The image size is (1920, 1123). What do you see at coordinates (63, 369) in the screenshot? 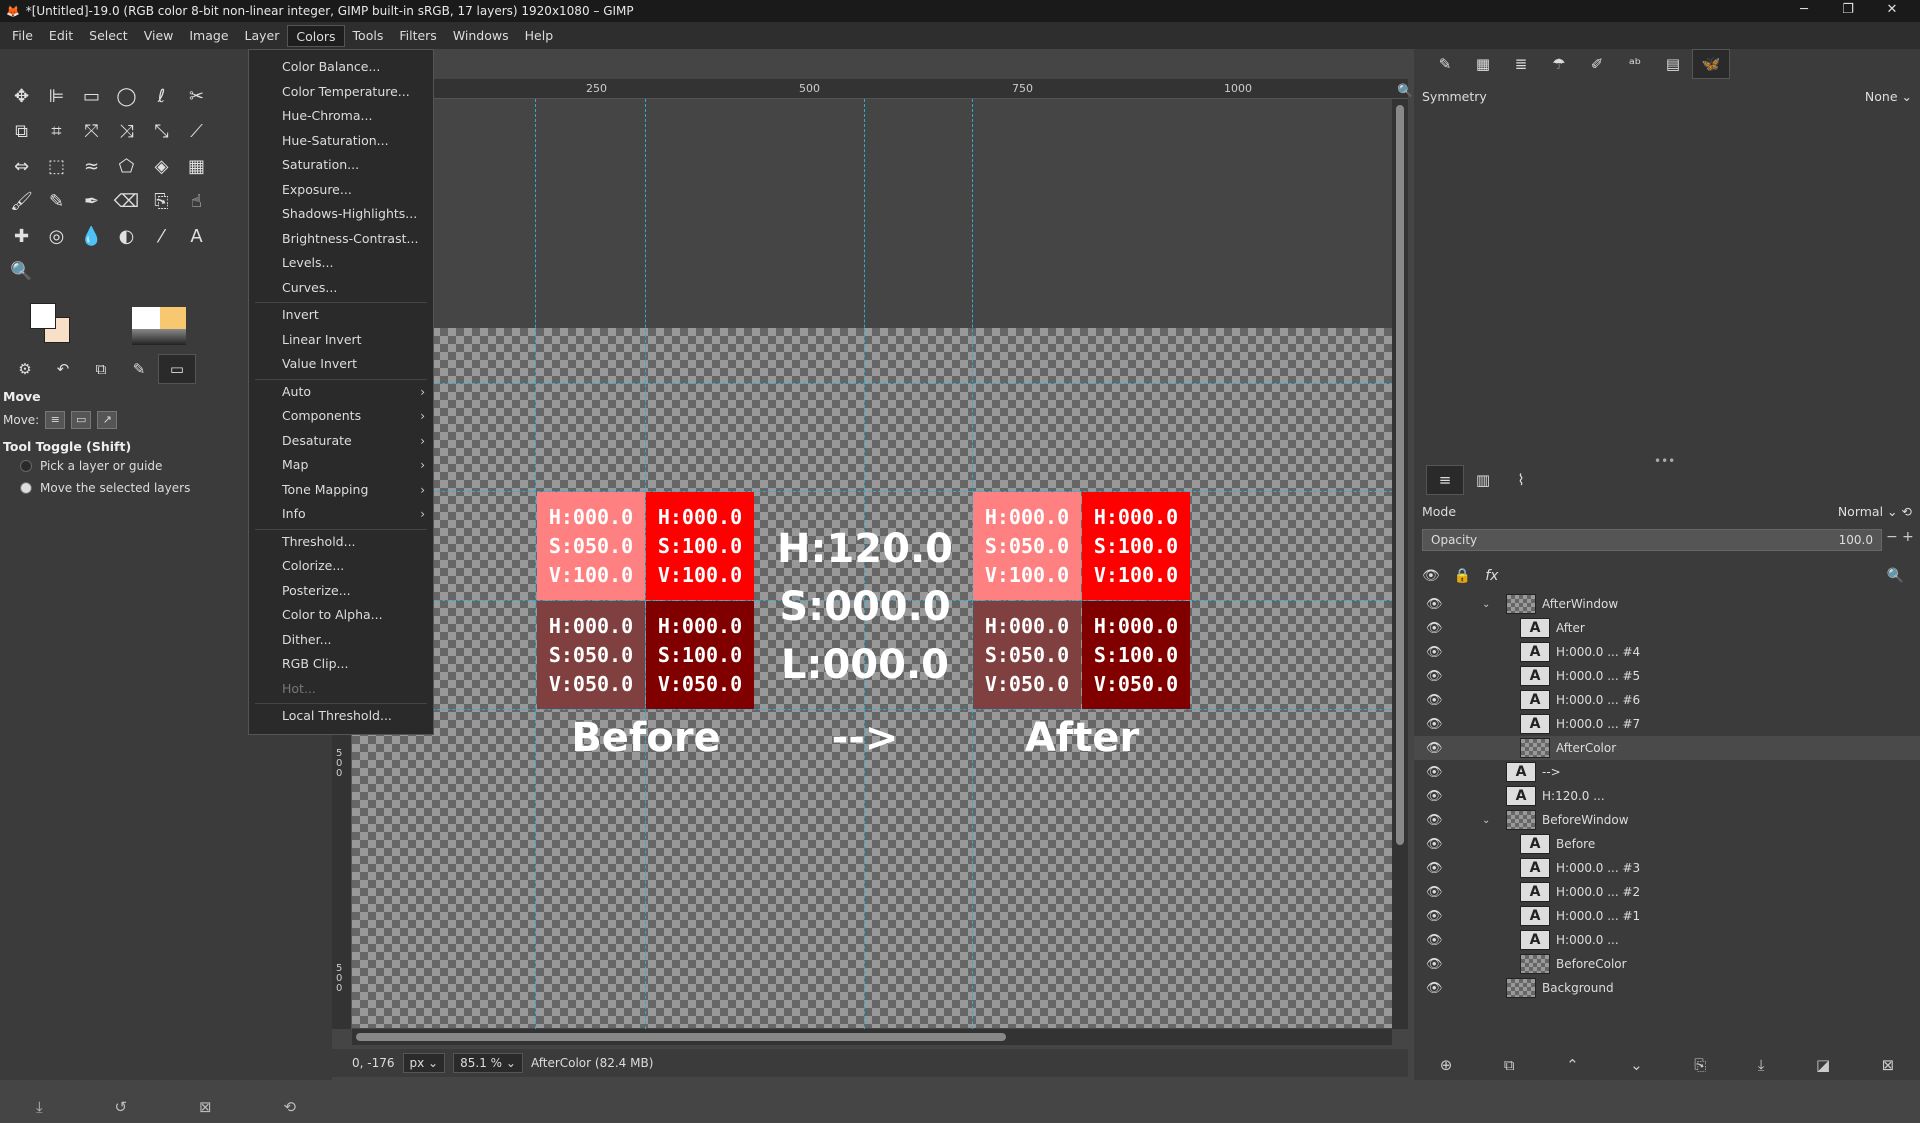
I see `undo-history-tab-icon: ↶` at bounding box center [63, 369].